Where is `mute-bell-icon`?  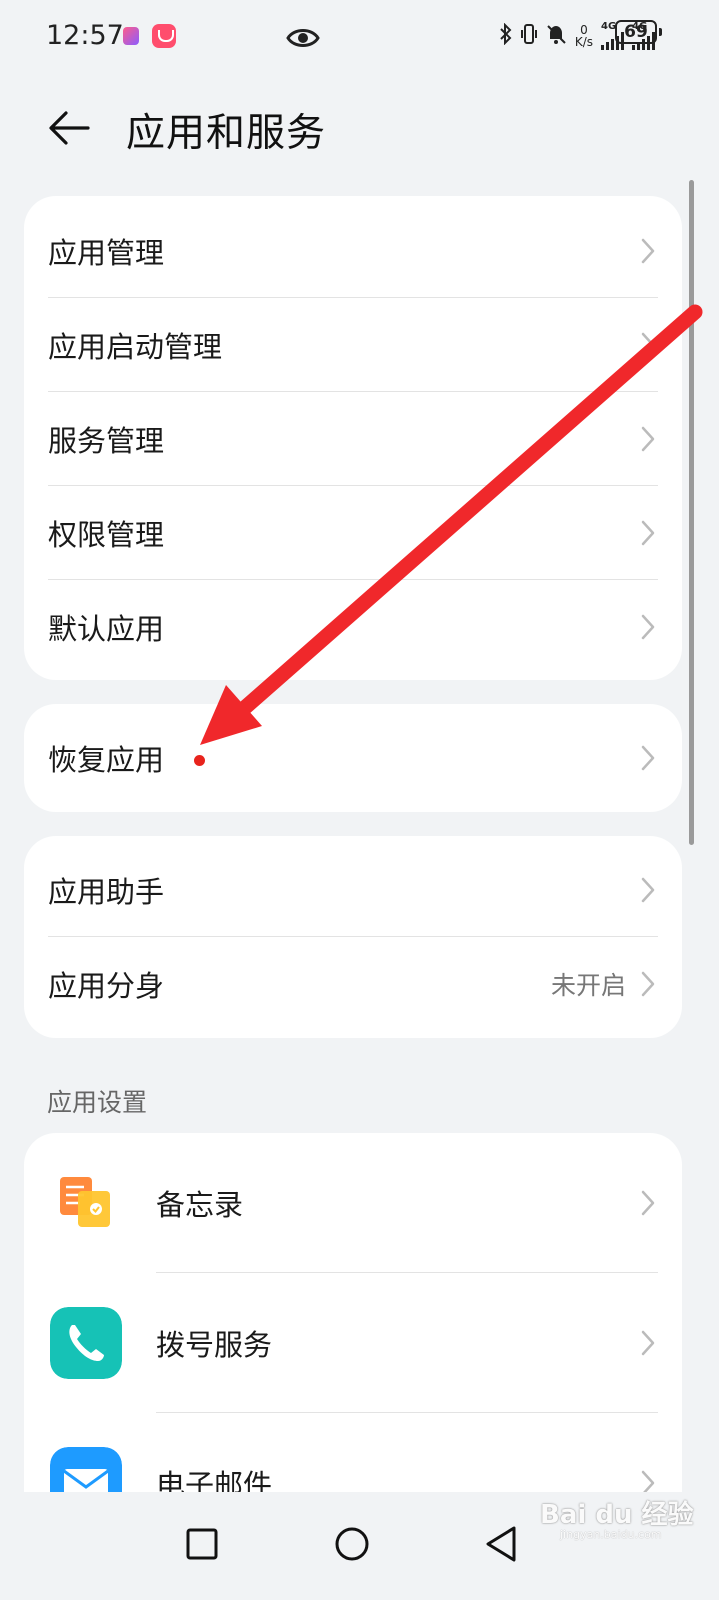 mute-bell-icon is located at coordinates (556, 36).